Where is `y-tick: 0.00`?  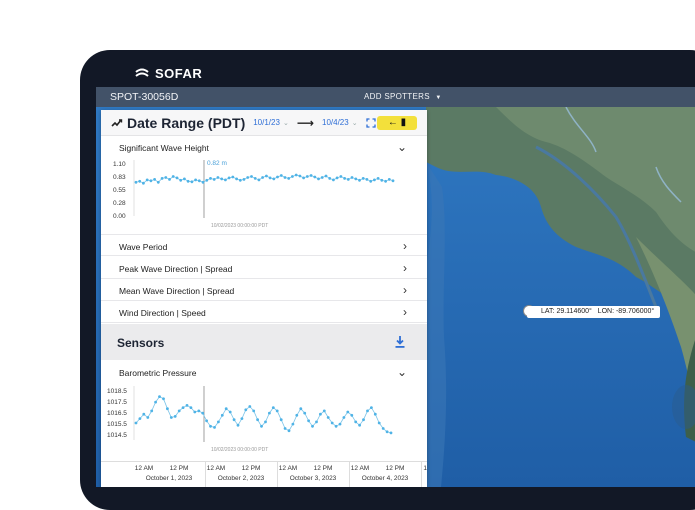 y-tick: 0.00 is located at coordinates (119, 216).